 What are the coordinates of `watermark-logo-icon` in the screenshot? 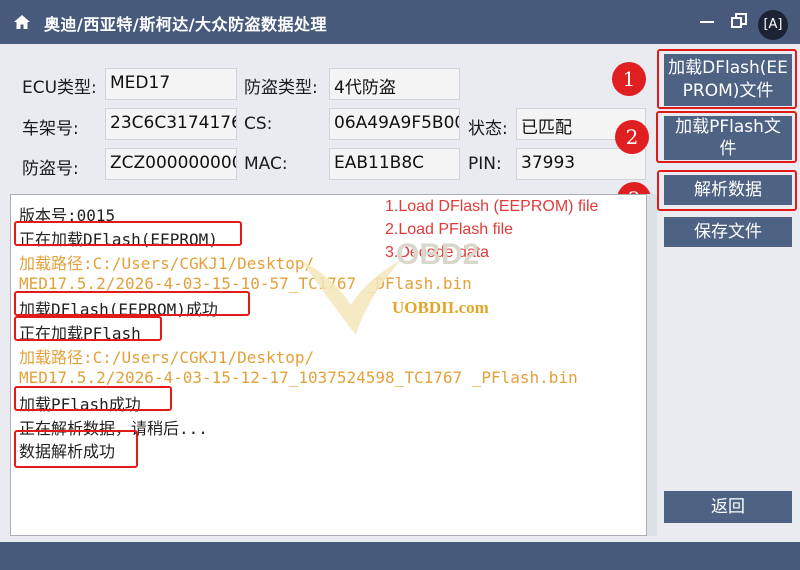 It's located at (351, 297).